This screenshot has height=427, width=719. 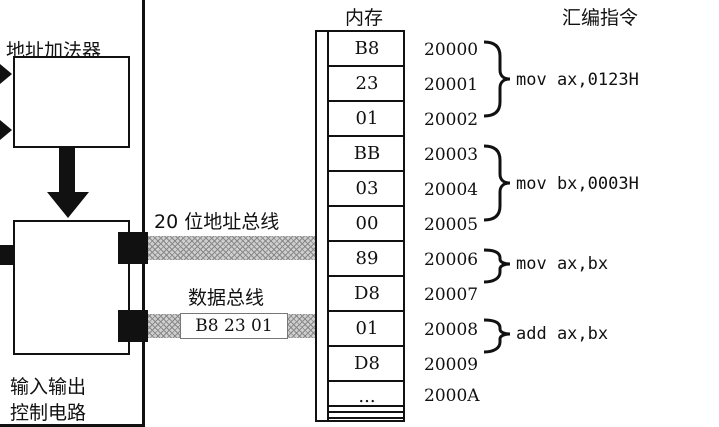 What do you see at coordinates (367, 412) in the screenshot?
I see `memory-continuation-lines` at bounding box center [367, 412].